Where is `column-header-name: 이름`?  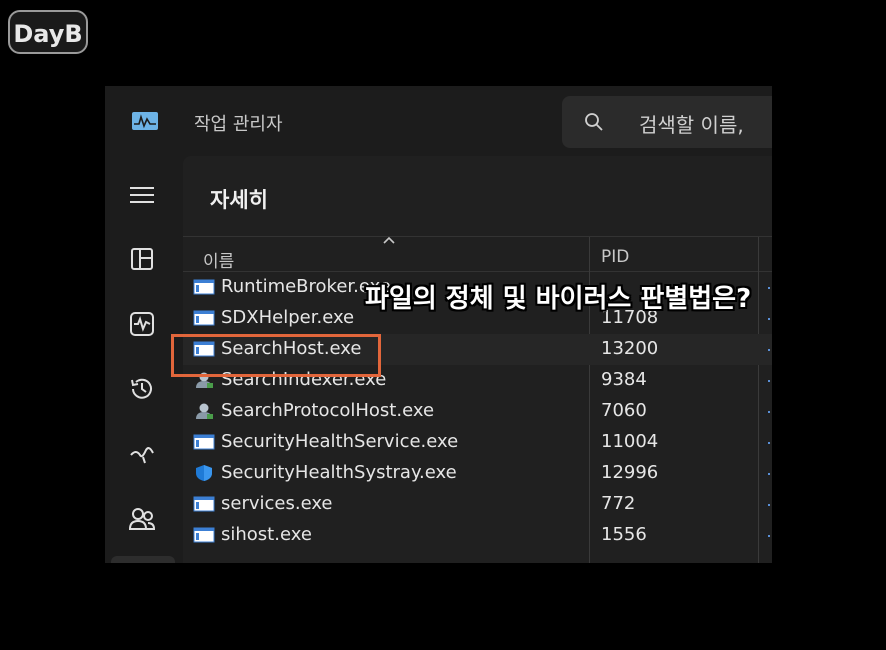
column-header-name: 이름 is located at coordinates (218, 259).